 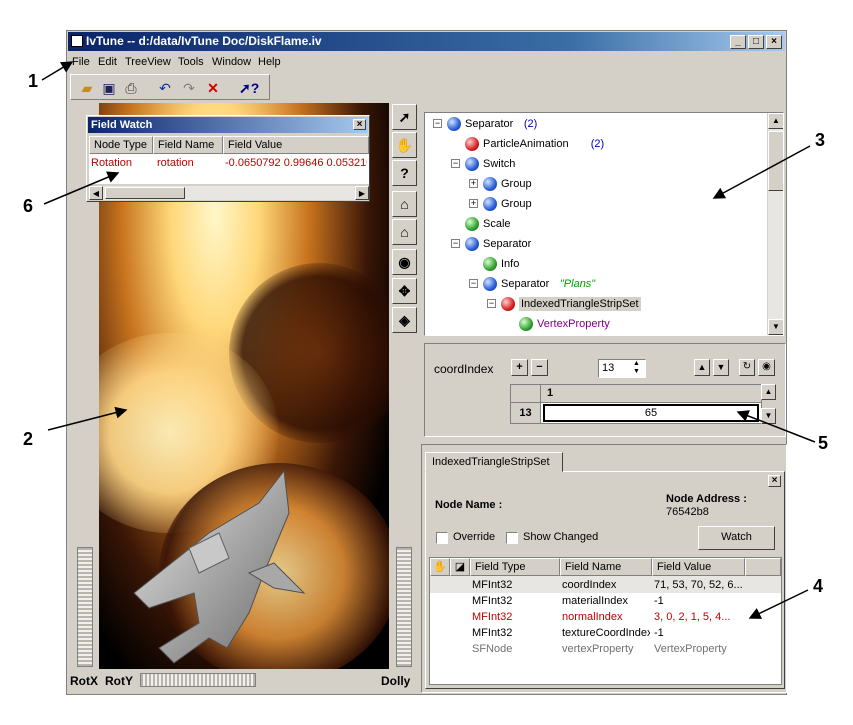 I want to click on node-address-value: 76542b8, so click(x=687, y=512).